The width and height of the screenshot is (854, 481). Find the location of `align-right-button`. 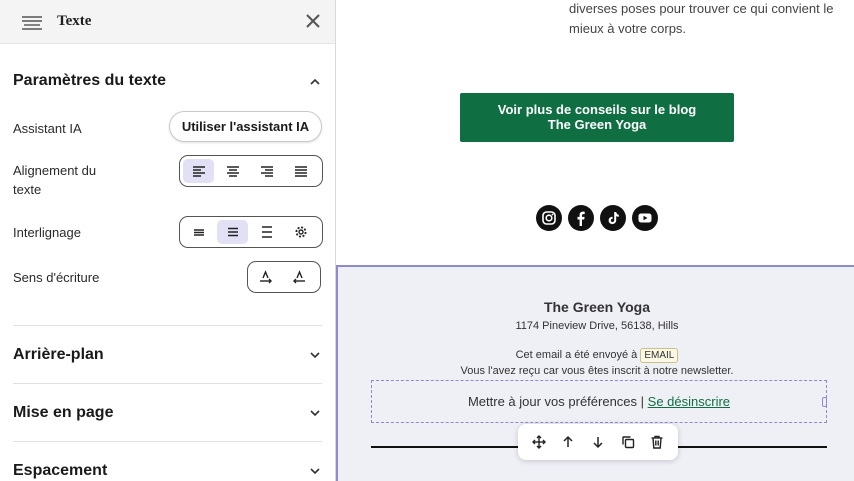

align-right-button is located at coordinates (266, 171).